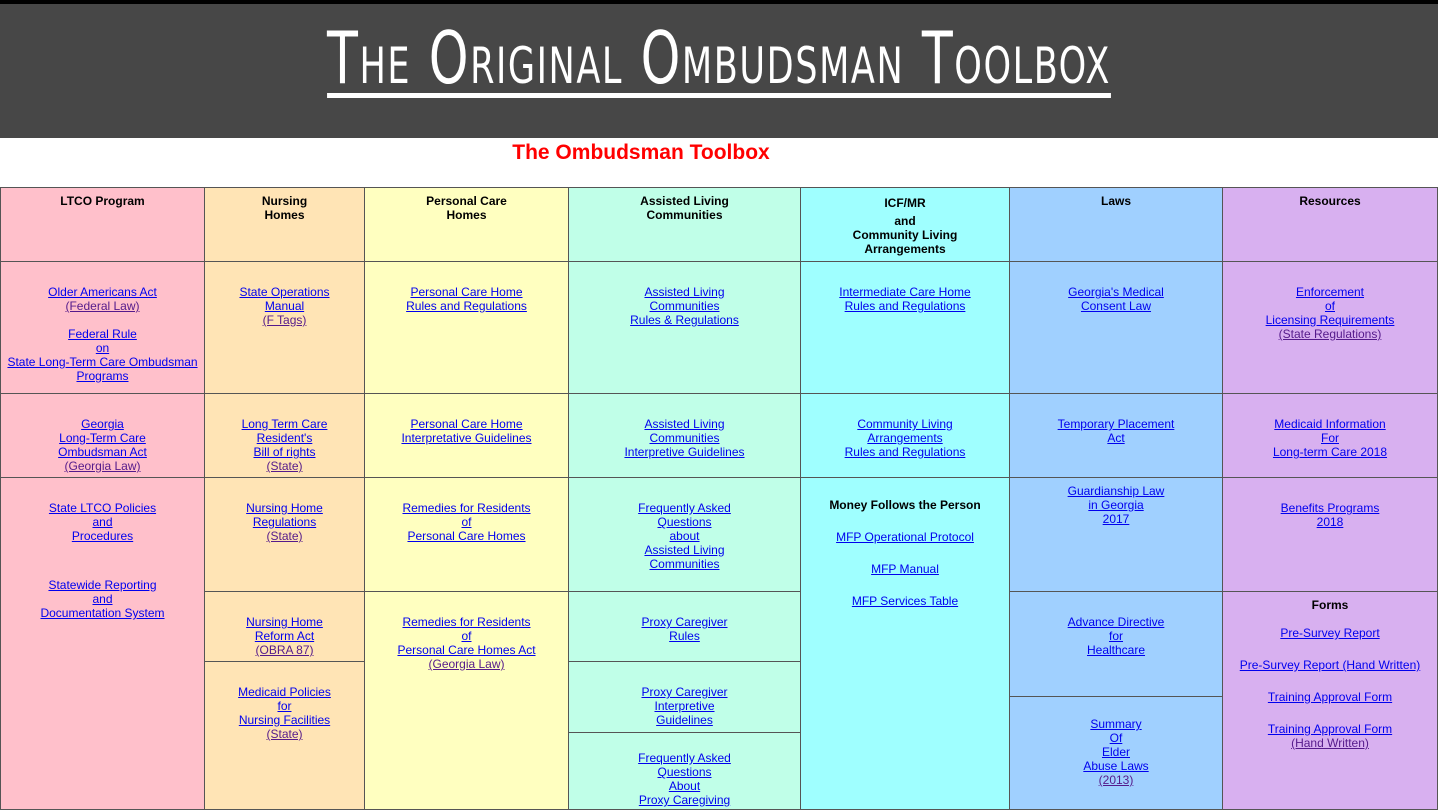  What do you see at coordinates (466, 224) in the screenshot?
I see `header-personal-care-homes: Personal Care Homes` at bounding box center [466, 224].